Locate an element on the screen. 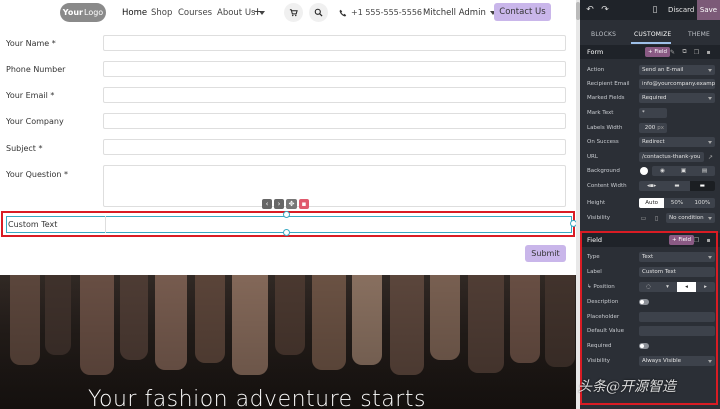 Image resolution: width=720 pixels, height=409 pixels. user-menu: Mitchell Admin is located at coordinates (459, 13).